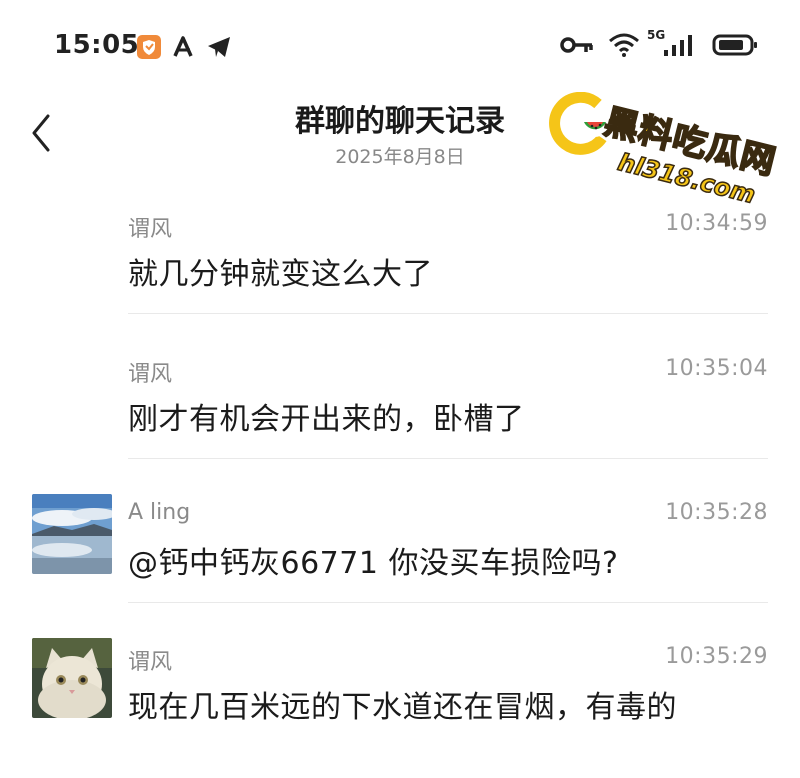  I want to click on cat-avatar-image, so click(72, 678).